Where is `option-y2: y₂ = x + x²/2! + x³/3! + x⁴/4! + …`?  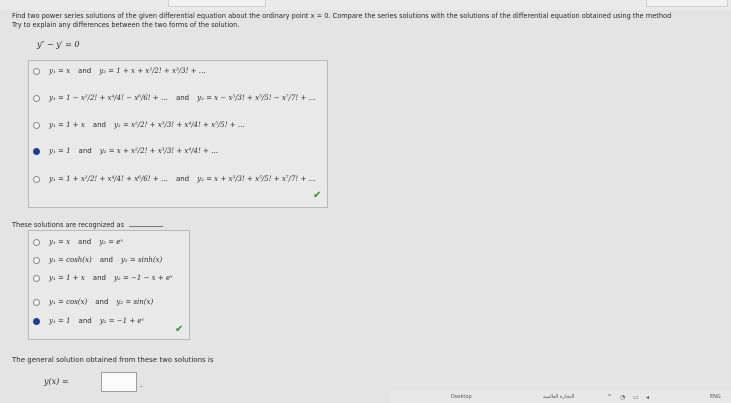
option-y2: y₂ = x + x²/2! + x³/3! + x⁴/4! + … is located at coordinates (159, 151).